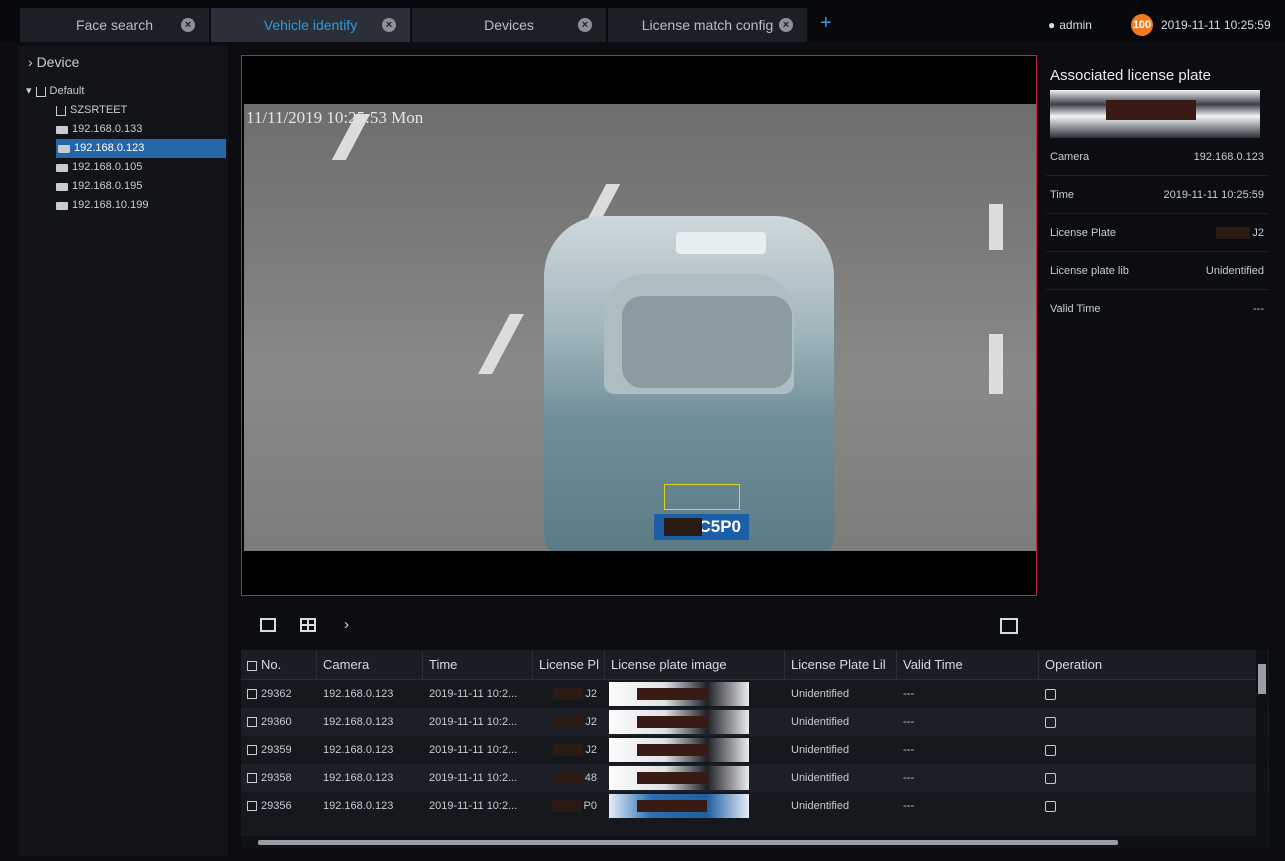 The height and width of the screenshot is (861, 1285). What do you see at coordinates (252, 665) in the screenshot?
I see `select-all-checkbox` at bounding box center [252, 665].